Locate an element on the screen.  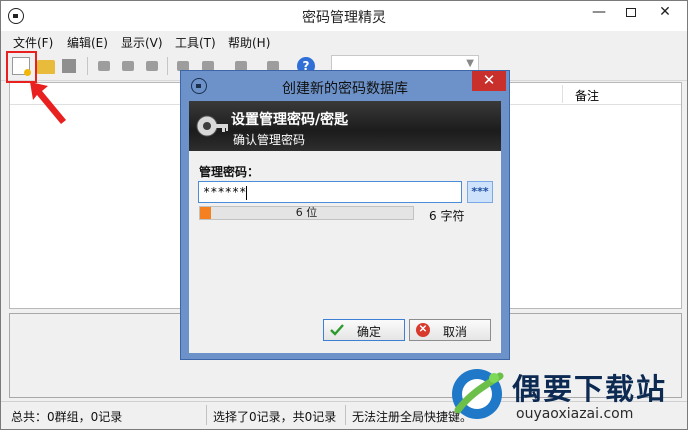
save-icon is located at coordinates (69, 66).